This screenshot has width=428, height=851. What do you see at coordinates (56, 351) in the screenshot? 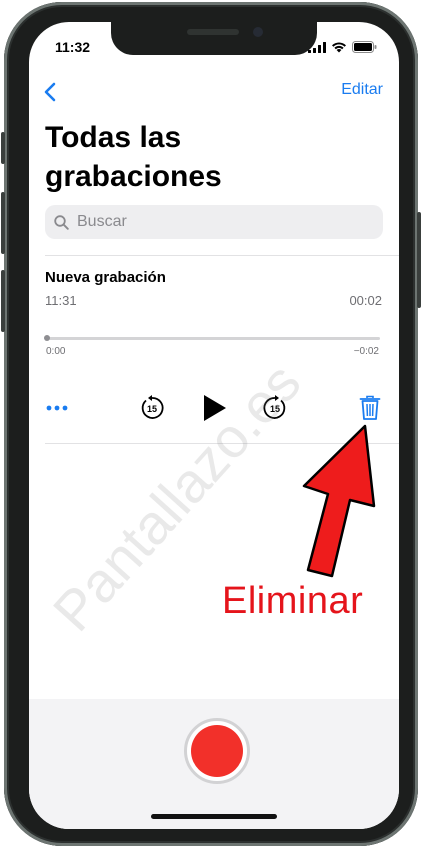
I see `elapsed-time: 0:00` at bounding box center [56, 351].